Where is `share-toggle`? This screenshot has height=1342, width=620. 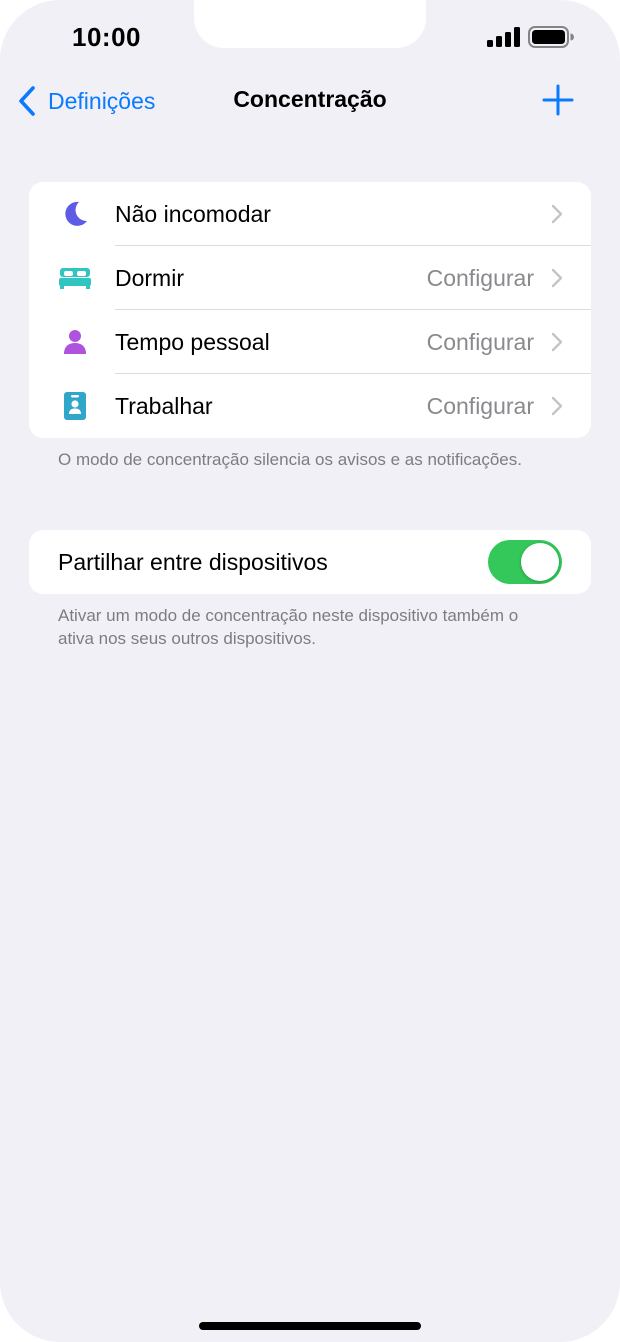
share-toggle is located at coordinates (525, 562).